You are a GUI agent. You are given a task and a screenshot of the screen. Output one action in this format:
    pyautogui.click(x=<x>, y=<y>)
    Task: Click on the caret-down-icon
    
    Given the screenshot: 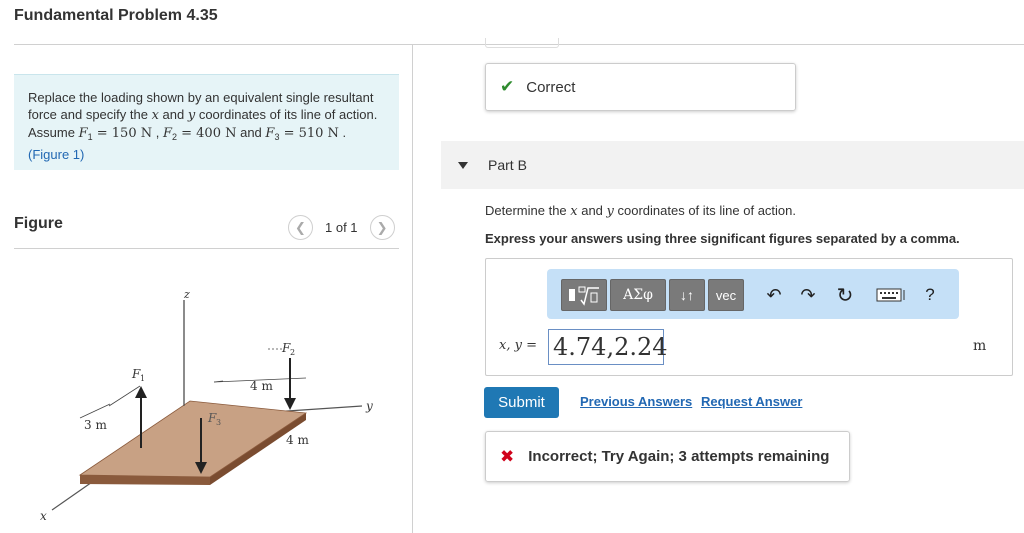 What is the action you would take?
    pyautogui.click(x=463, y=165)
    